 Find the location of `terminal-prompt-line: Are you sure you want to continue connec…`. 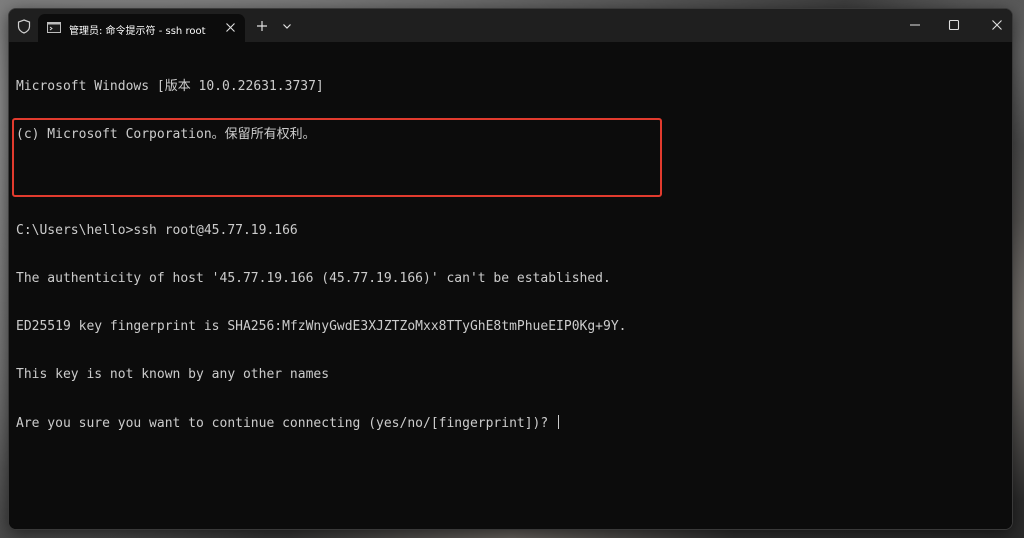

terminal-prompt-line: Are you sure you want to continue connec… is located at coordinates (321, 423).